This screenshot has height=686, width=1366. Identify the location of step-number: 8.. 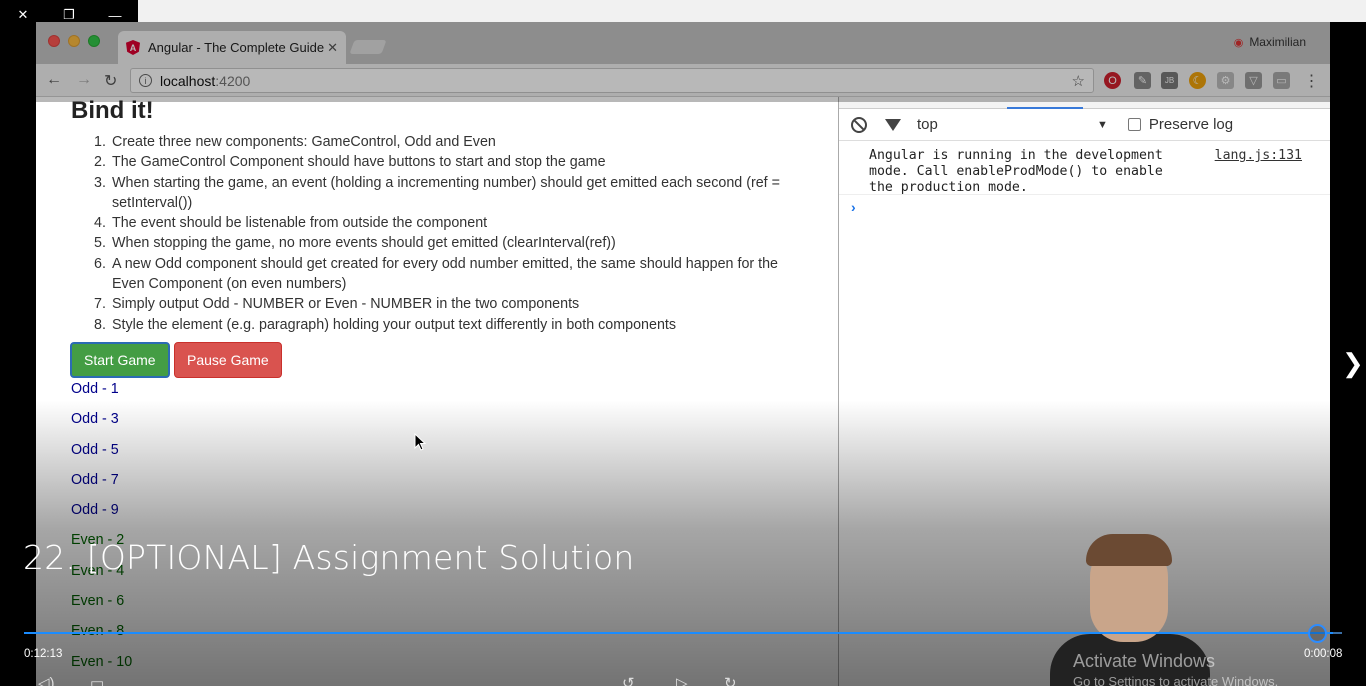
(100, 324).